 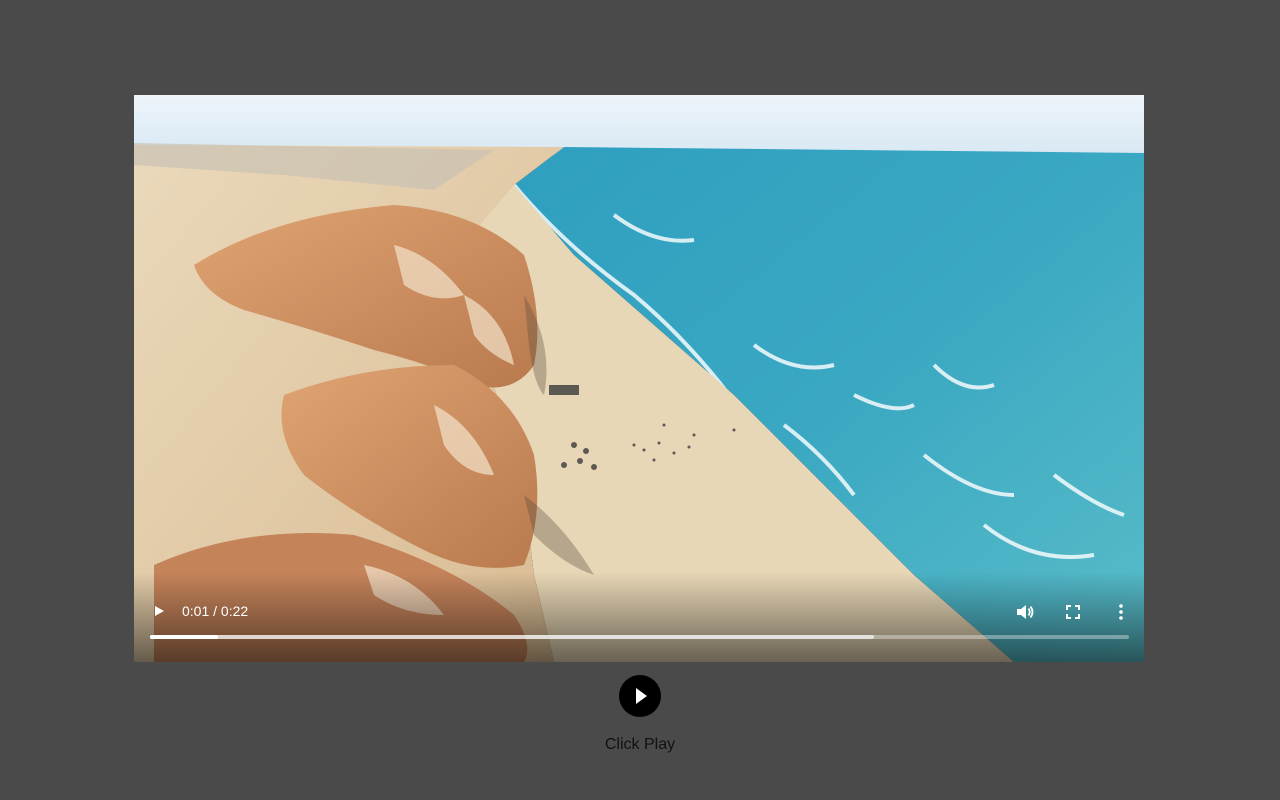 I want to click on fullscreen-icon, so click(x=1073, y=612).